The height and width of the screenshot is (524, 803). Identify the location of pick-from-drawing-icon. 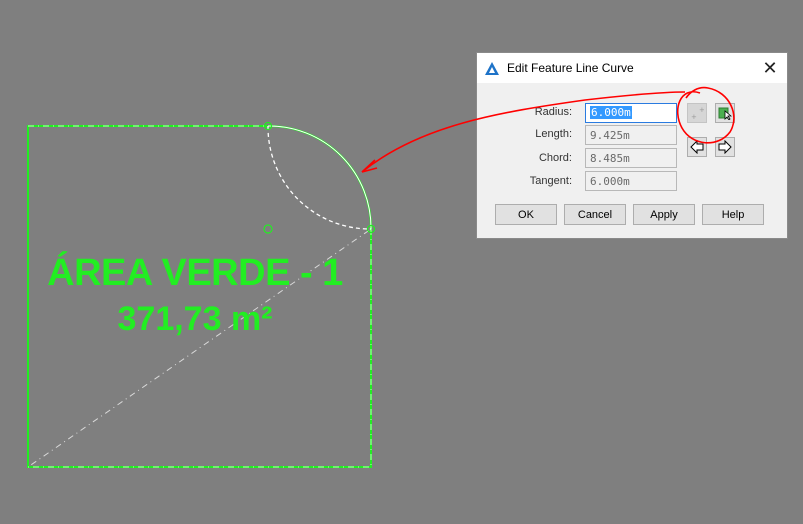
(725, 113).